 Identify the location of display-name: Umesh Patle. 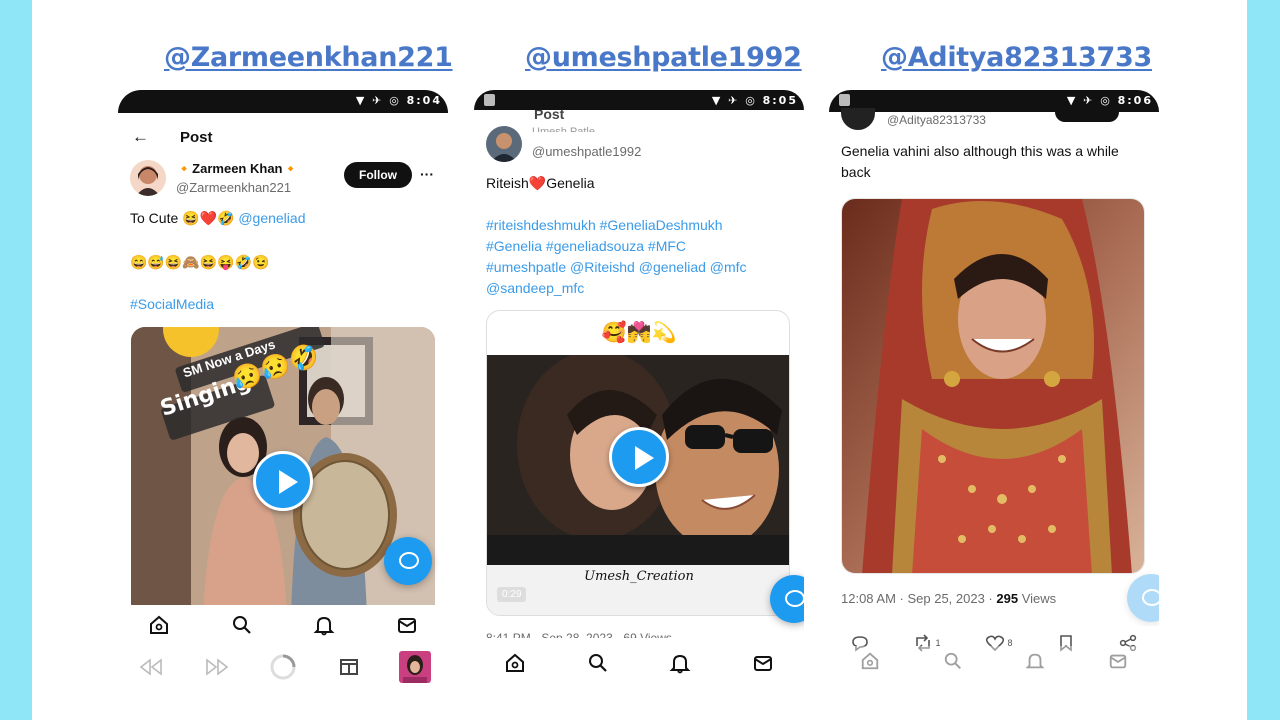
(563, 129).